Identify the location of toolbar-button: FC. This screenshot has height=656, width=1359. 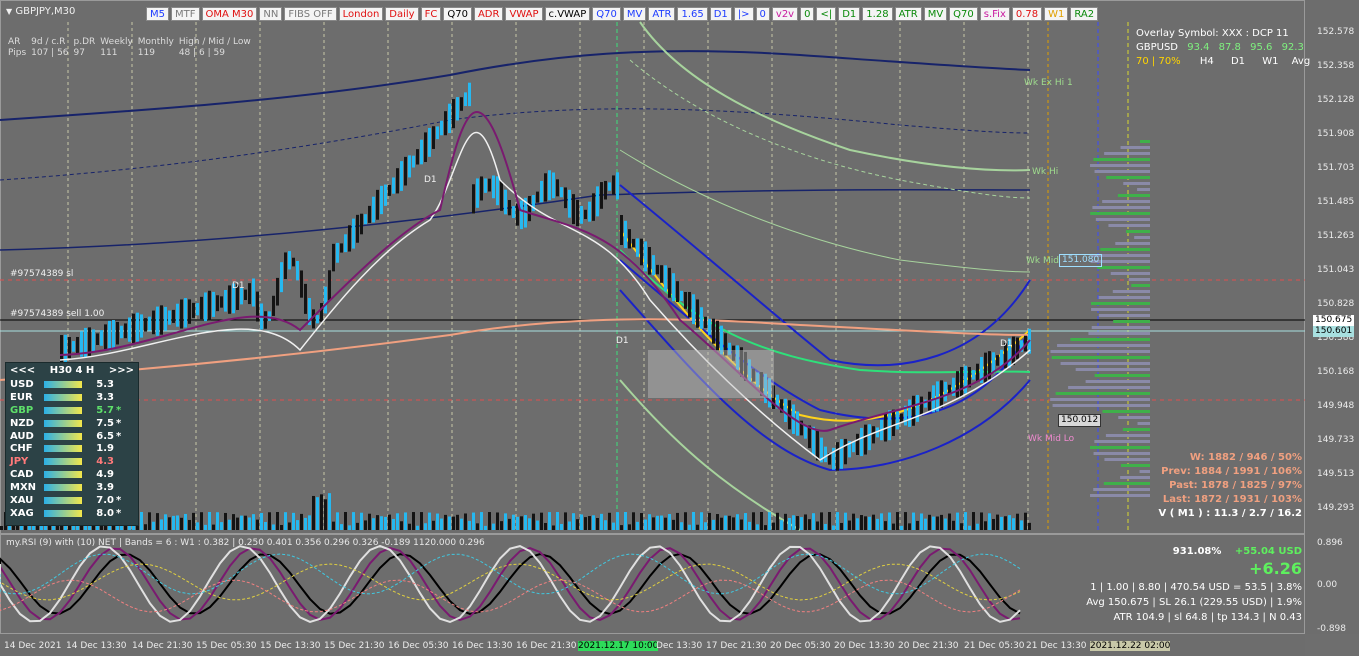
(431, 14).